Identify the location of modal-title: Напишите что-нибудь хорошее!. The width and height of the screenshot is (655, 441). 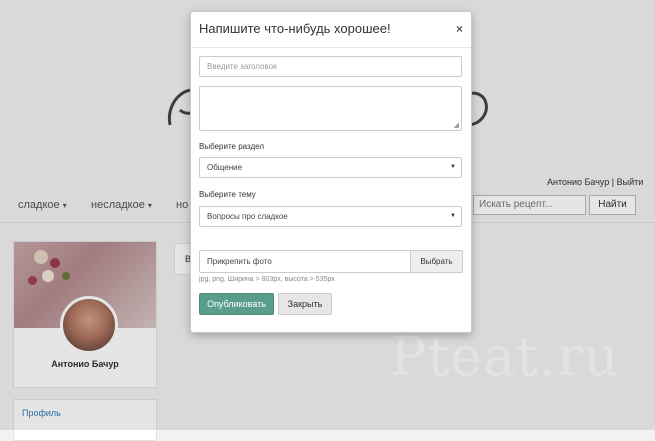
(295, 28).